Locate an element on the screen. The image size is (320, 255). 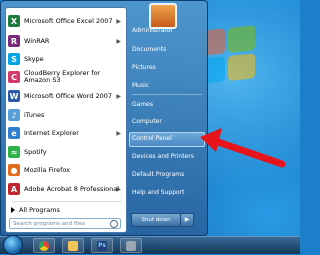
annotation-arrow is located at coordinates (243, 148).